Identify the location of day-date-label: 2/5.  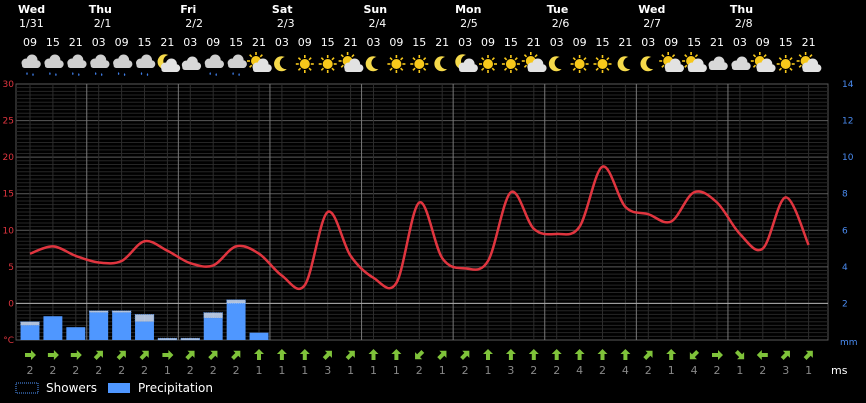
(469, 23).